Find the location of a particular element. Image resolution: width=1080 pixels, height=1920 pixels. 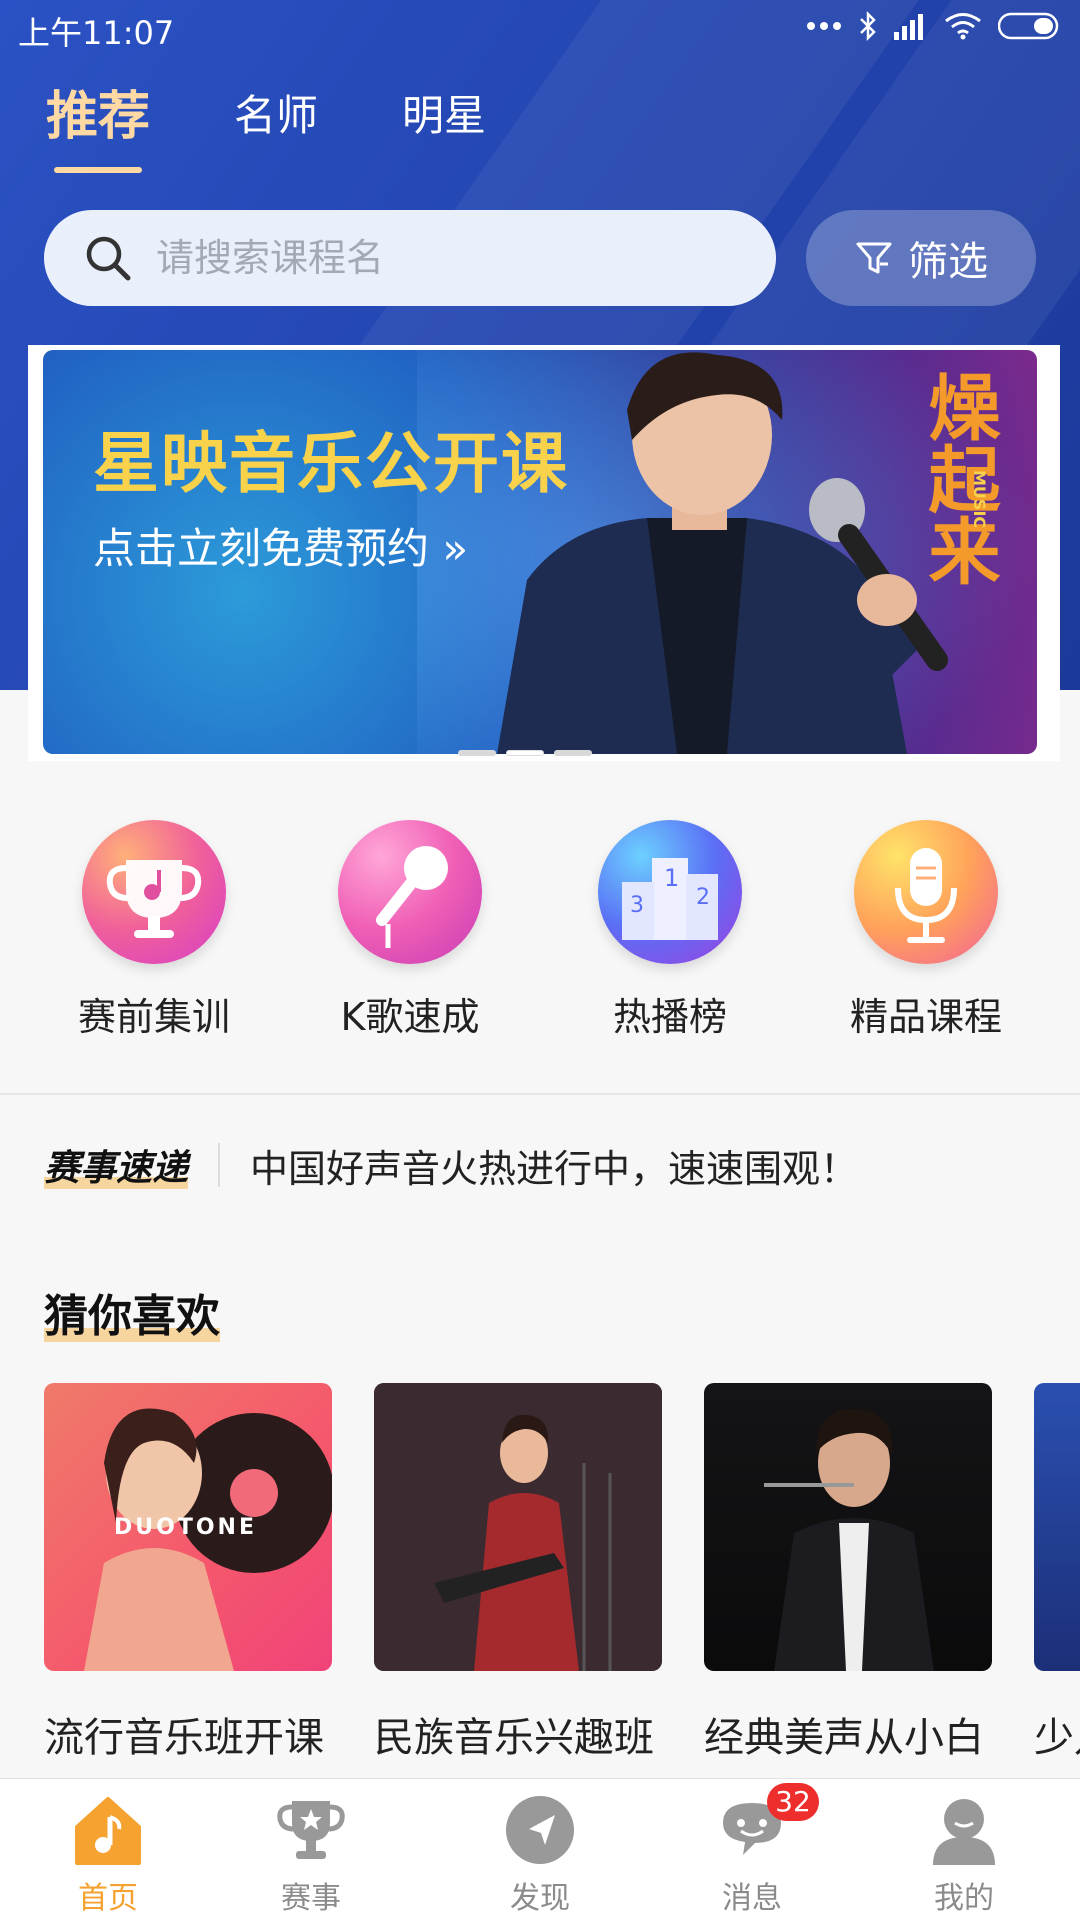

course-title: 流行音乐班开课 is located at coordinates (184, 1738).